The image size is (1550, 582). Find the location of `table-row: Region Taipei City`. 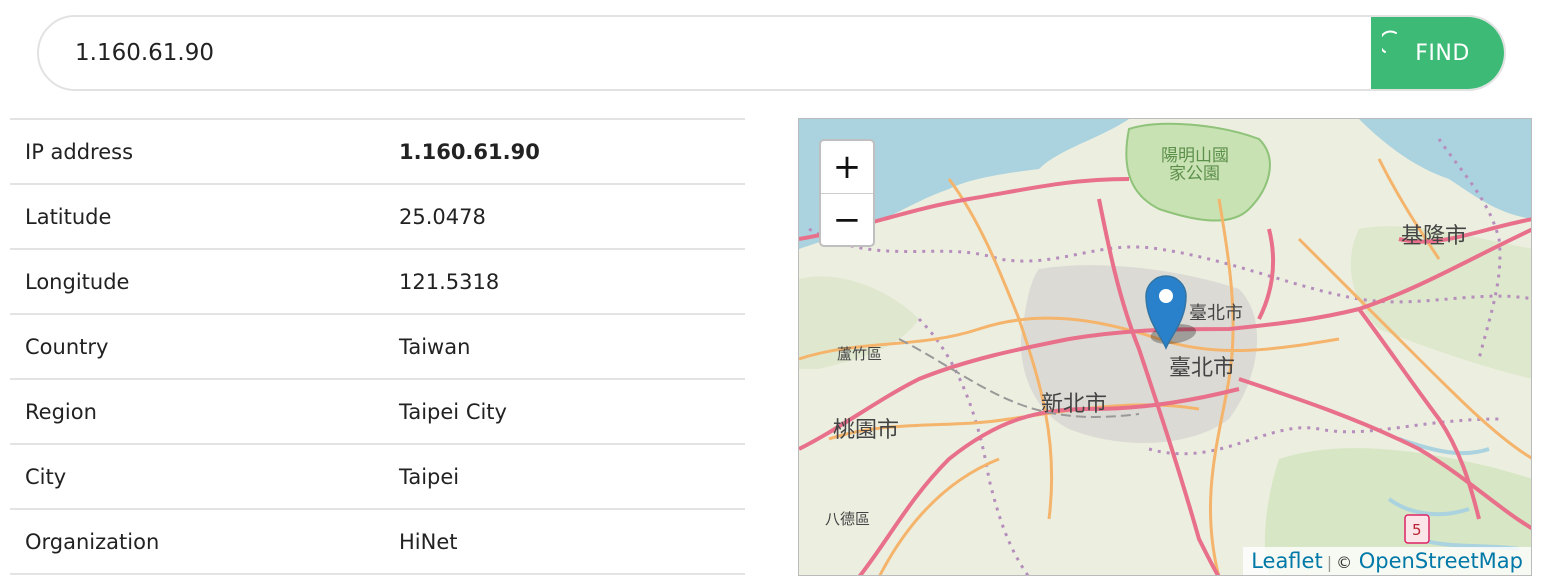

table-row: Region Taipei City is located at coordinates (377, 412).